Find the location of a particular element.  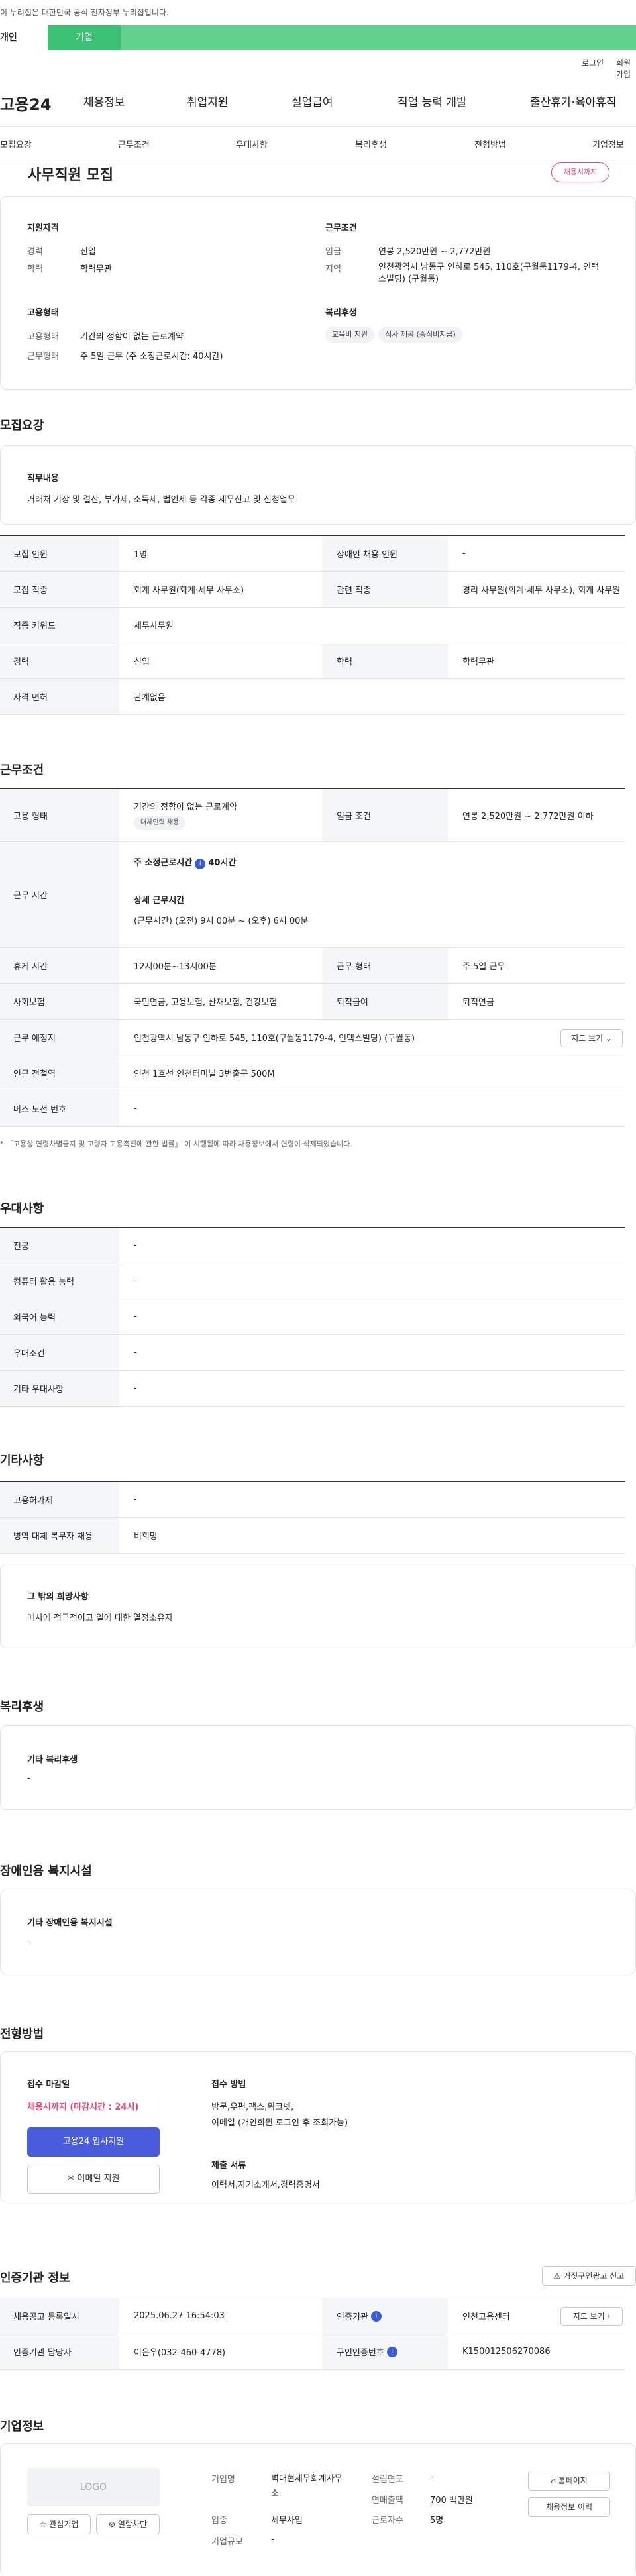

gov-banner: 이 누리집은 대한민국 공식 전자정부 누리집입니다. is located at coordinates (318, 12).